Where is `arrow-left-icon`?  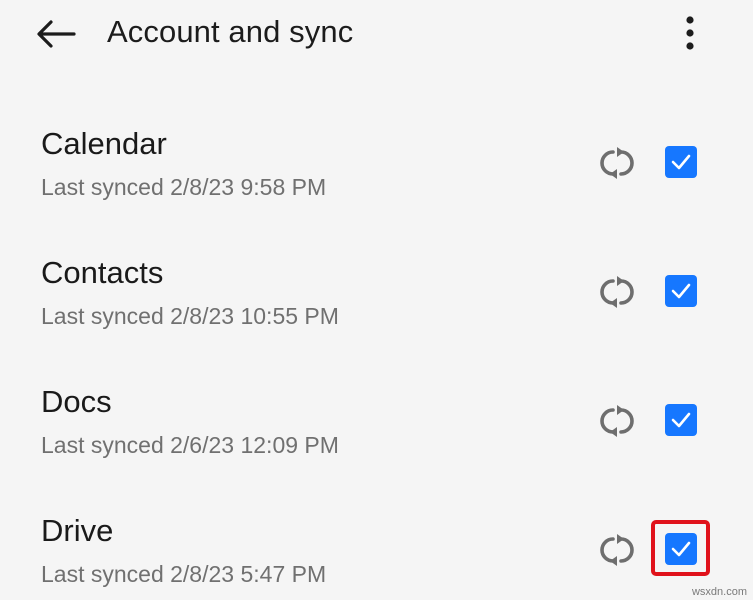 arrow-left-icon is located at coordinates (56, 34).